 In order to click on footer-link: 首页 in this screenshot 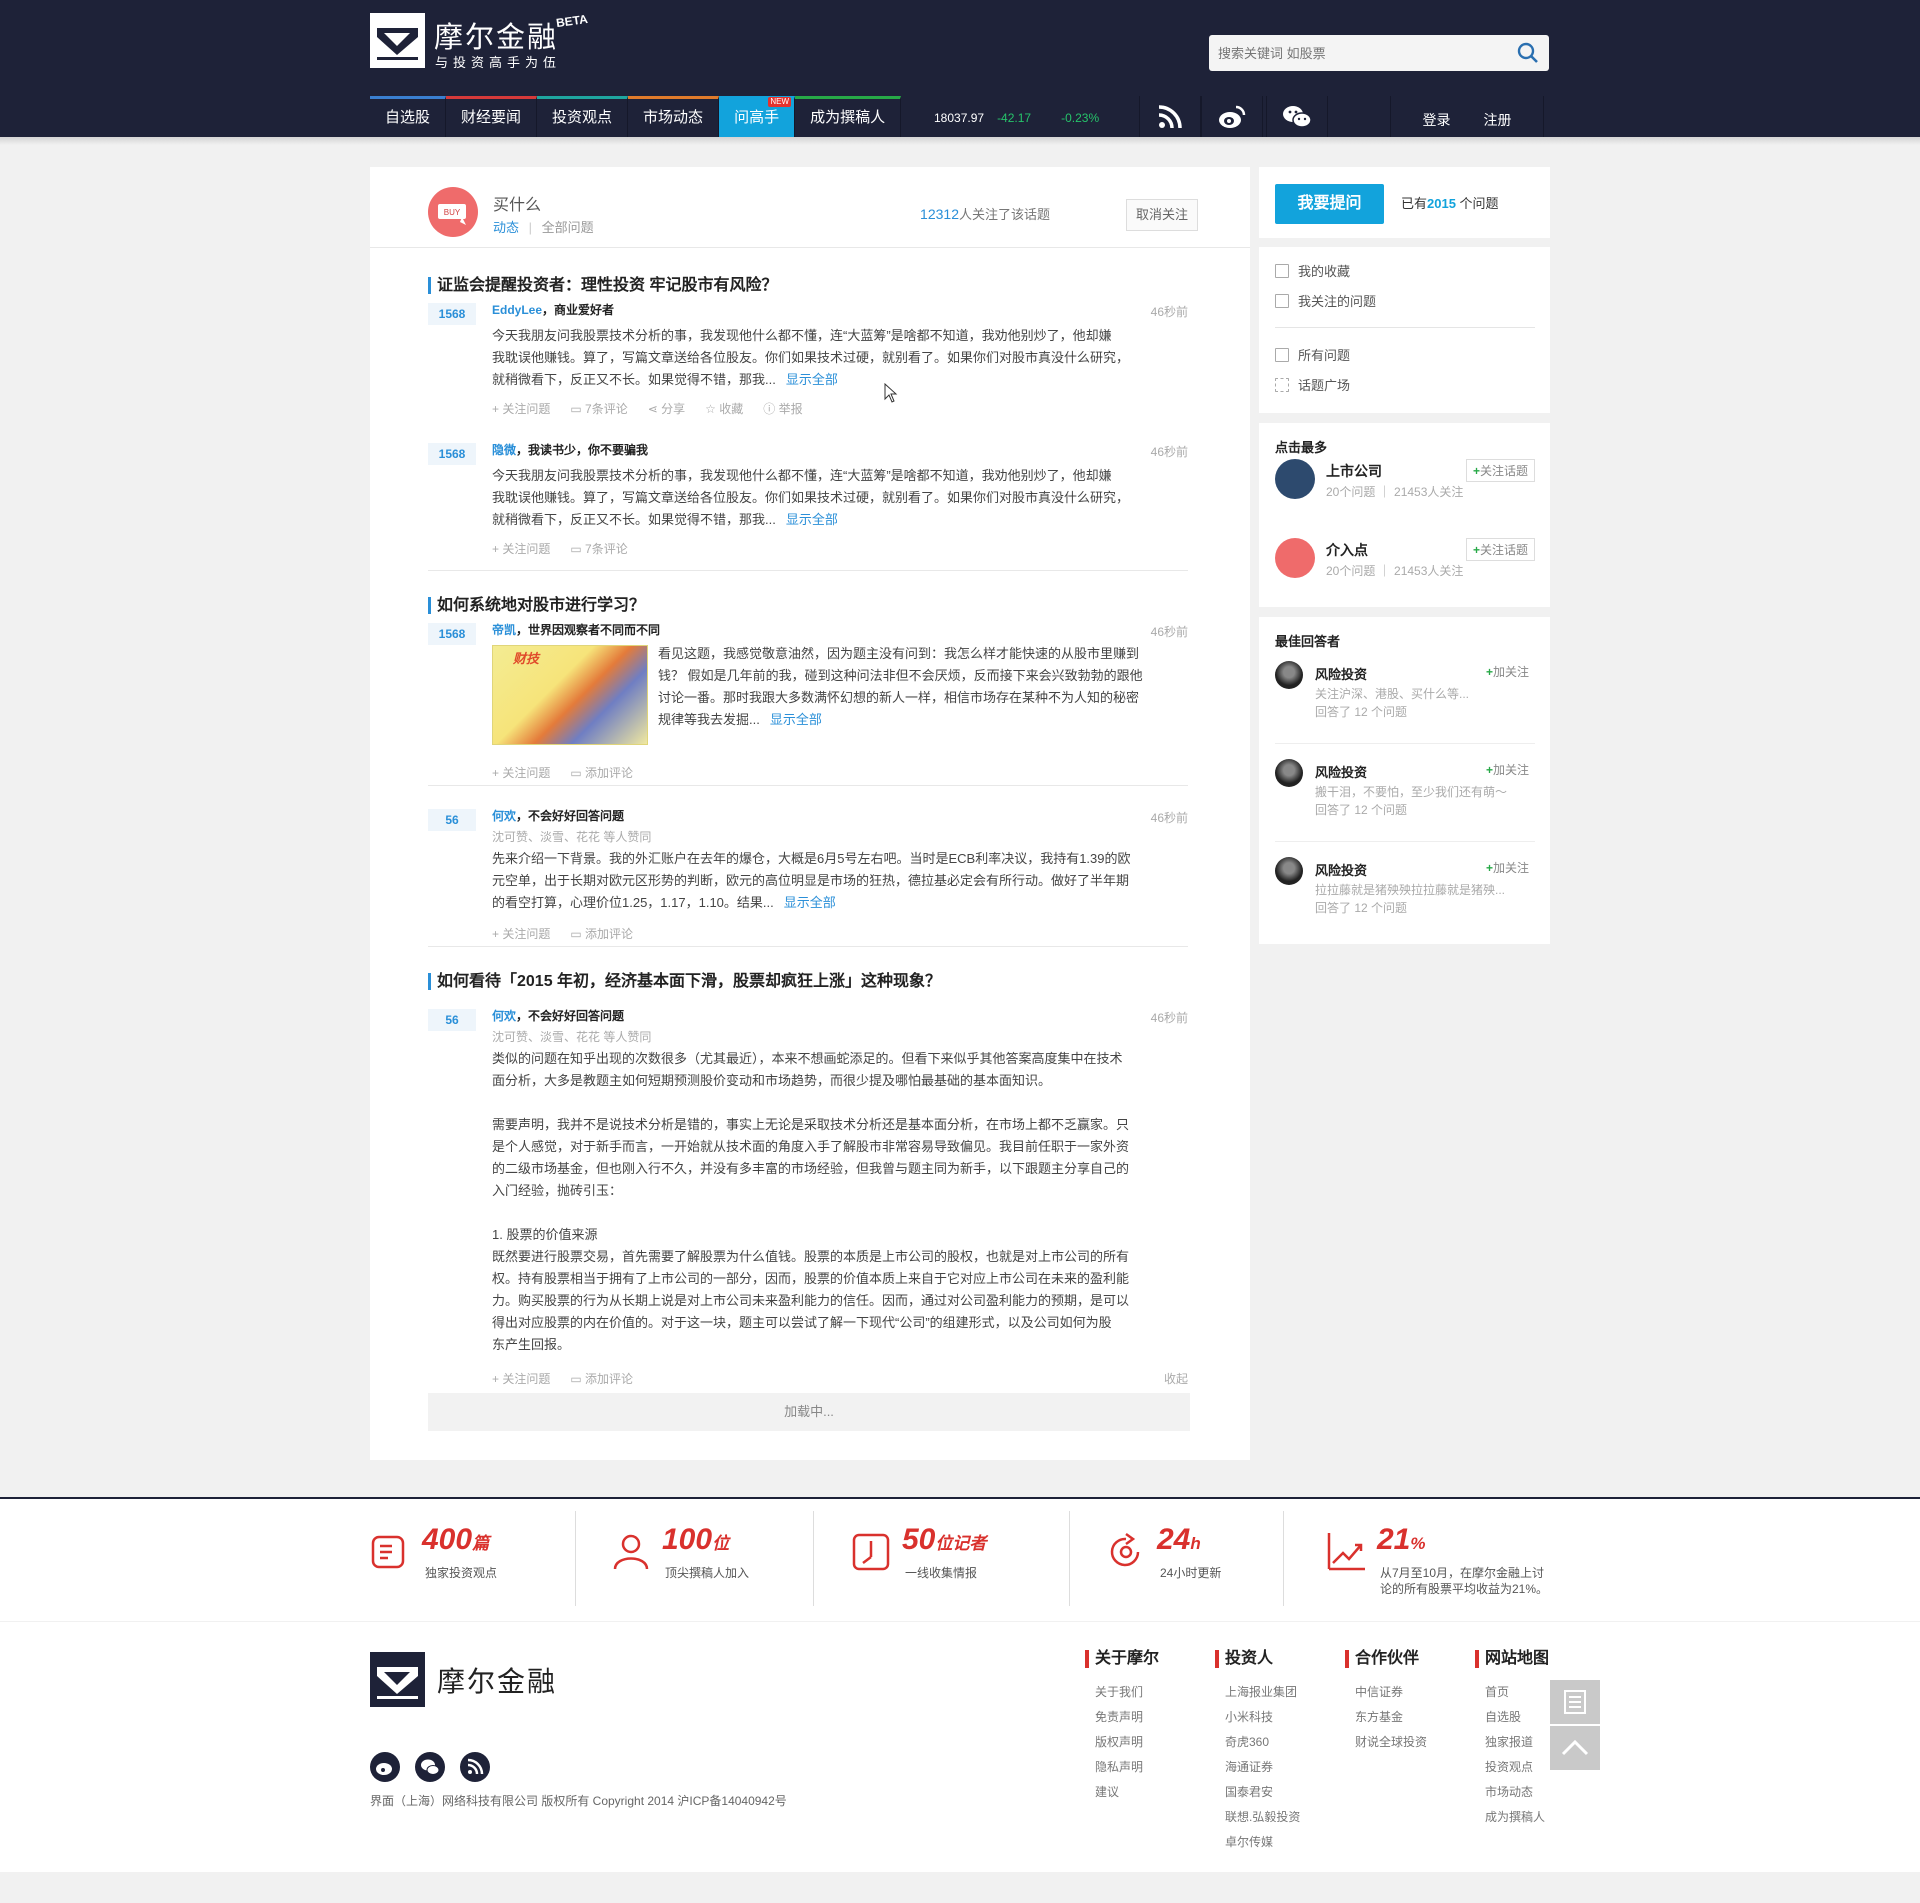, I will do `click(1517, 1692)`.